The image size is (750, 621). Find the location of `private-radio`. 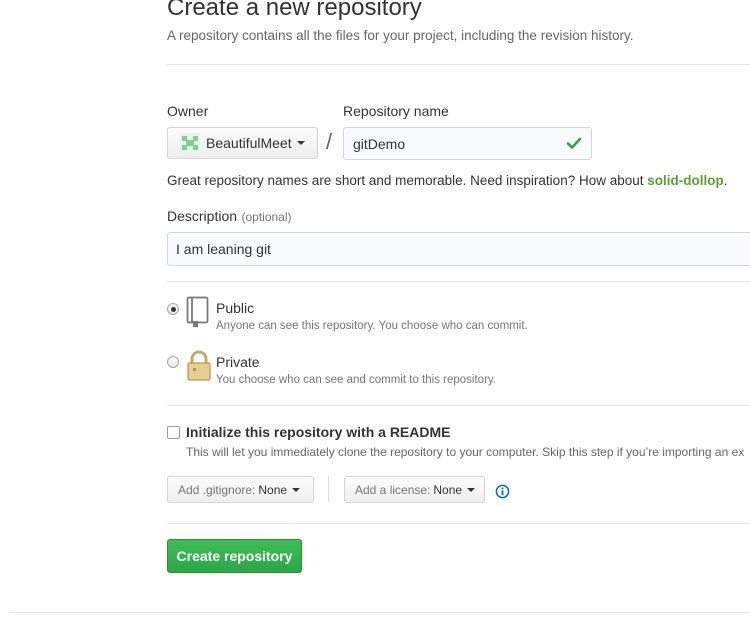

private-radio is located at coordinates (173, 362).